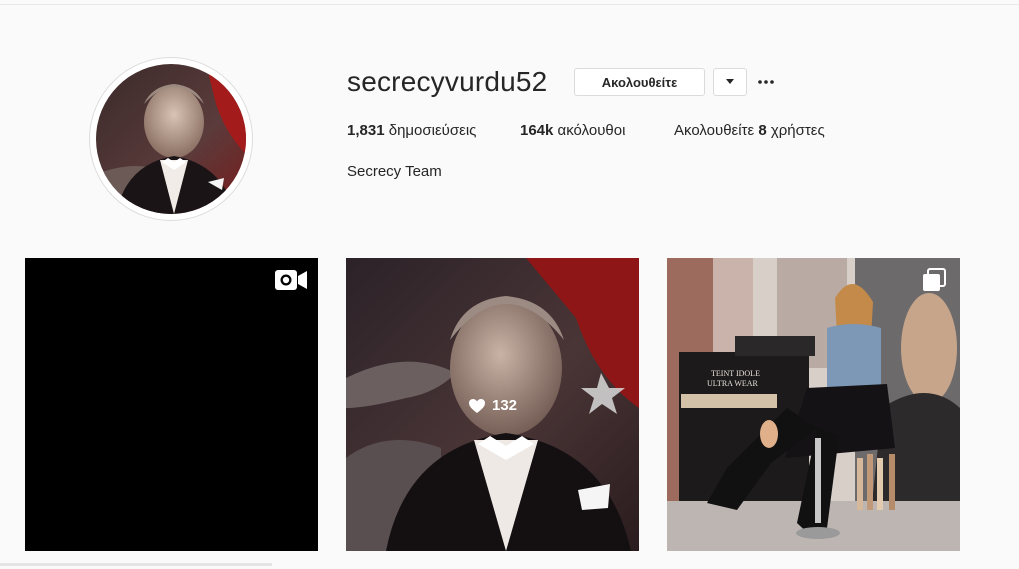  I want to click on post-tile-photo: 132, so click(492, 404).